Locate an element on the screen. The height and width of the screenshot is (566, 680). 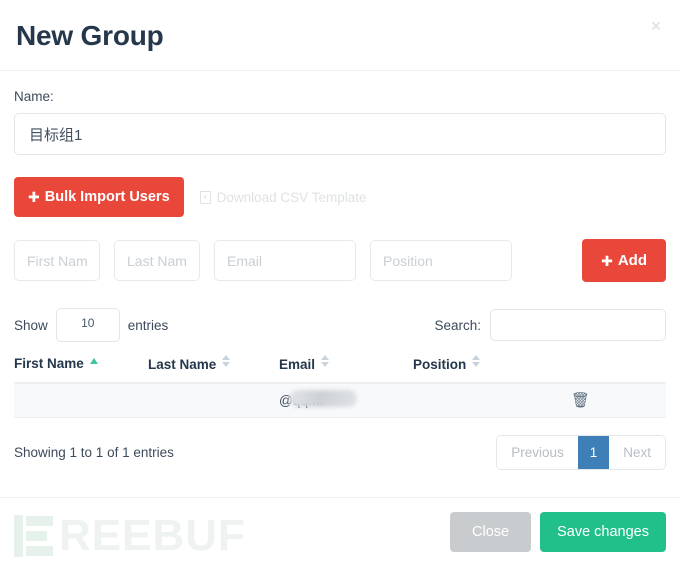
column-header-first-name: First Name is located at coordinates (81, 368).